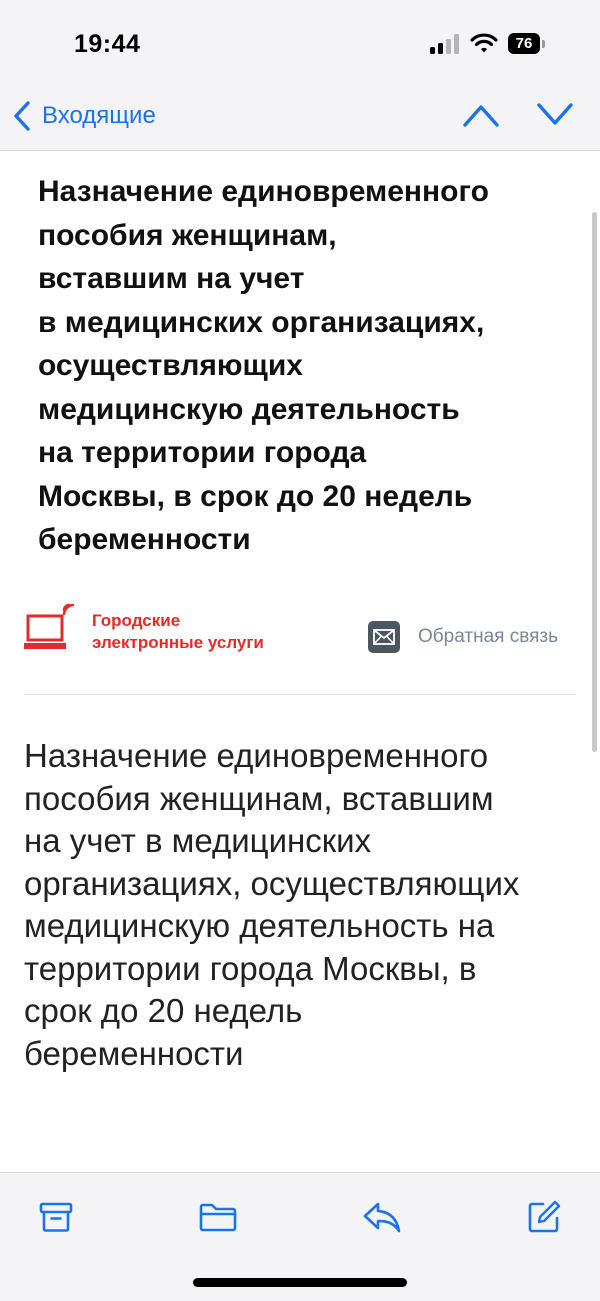 The image size is (600, 1301). Describe the element at coordinates (300, 694) in the screenshot. I see `divider` at that location.